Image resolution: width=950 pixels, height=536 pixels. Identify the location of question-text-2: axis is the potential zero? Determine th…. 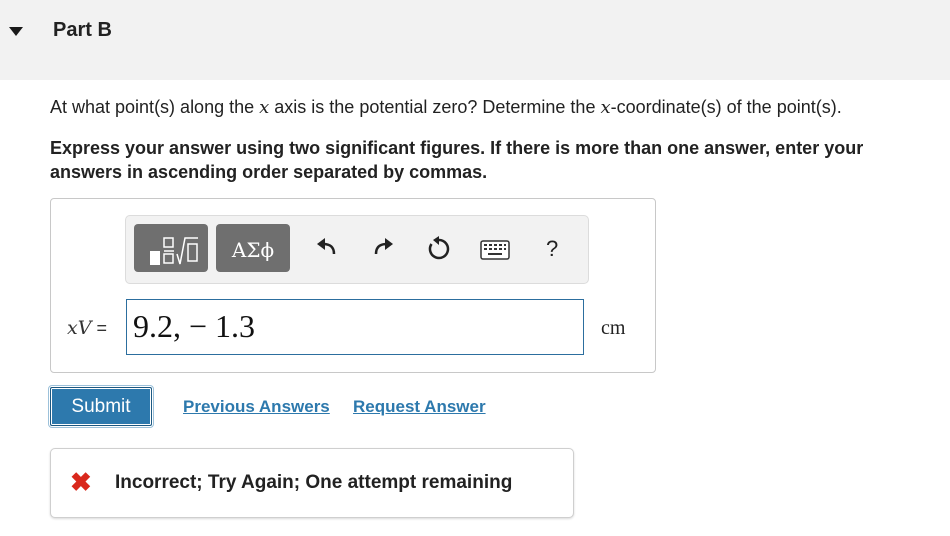
(435, 107).